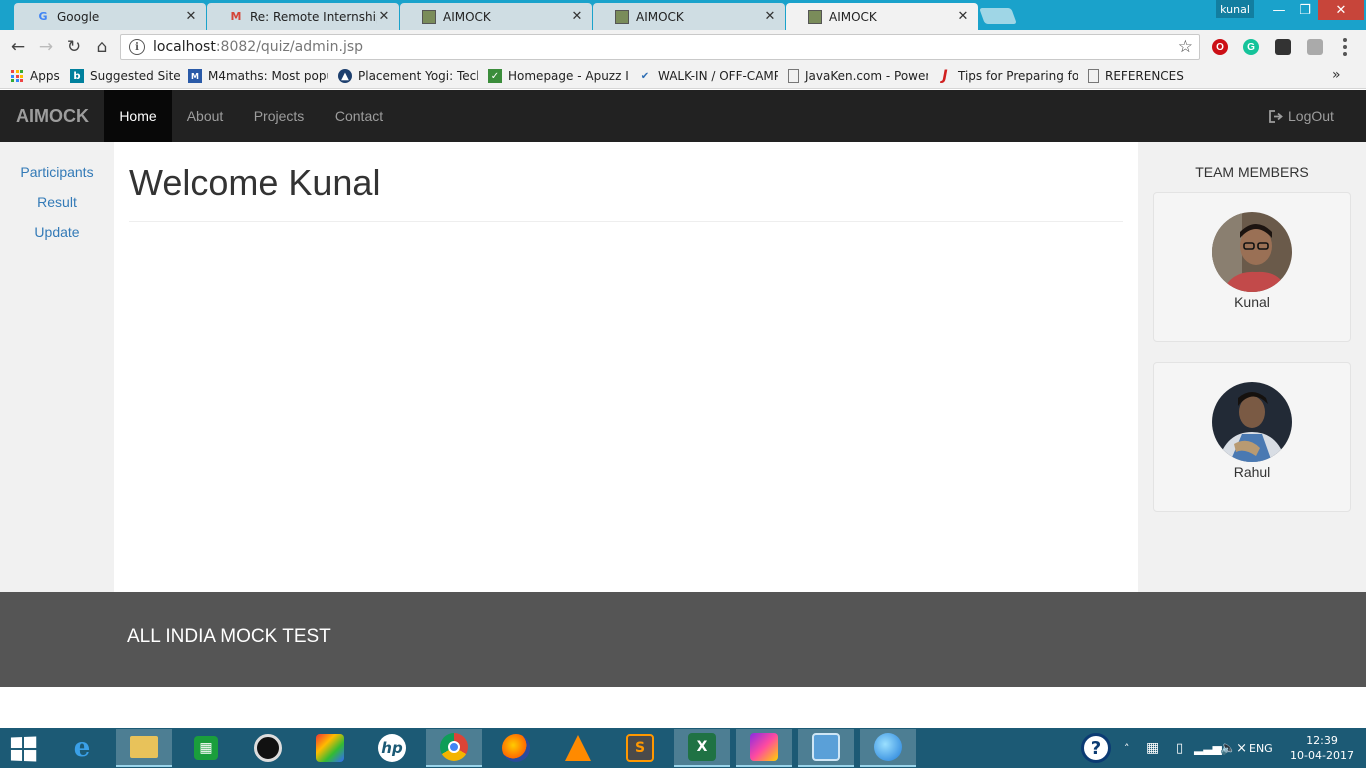  What do you see at coordinates (1252, 437) in the screenshot?
I see `member-card: Rahul` at bounding box center [1252, 437].